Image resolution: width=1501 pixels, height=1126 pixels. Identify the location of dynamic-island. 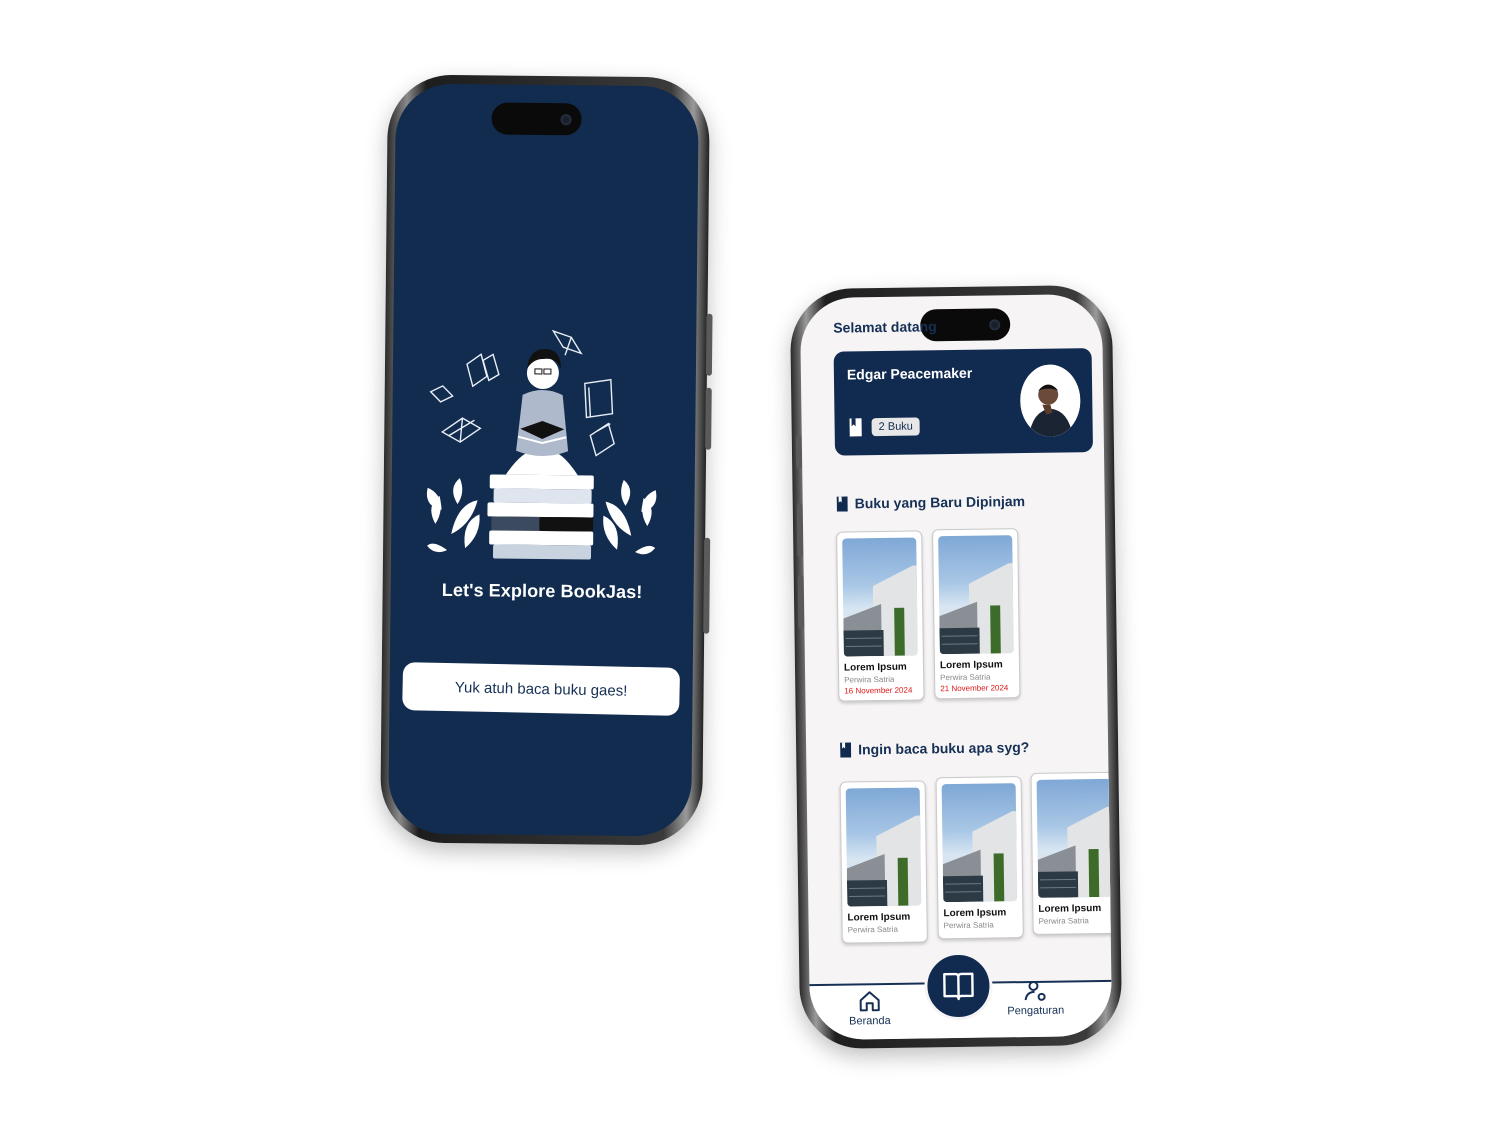
(536, 119).